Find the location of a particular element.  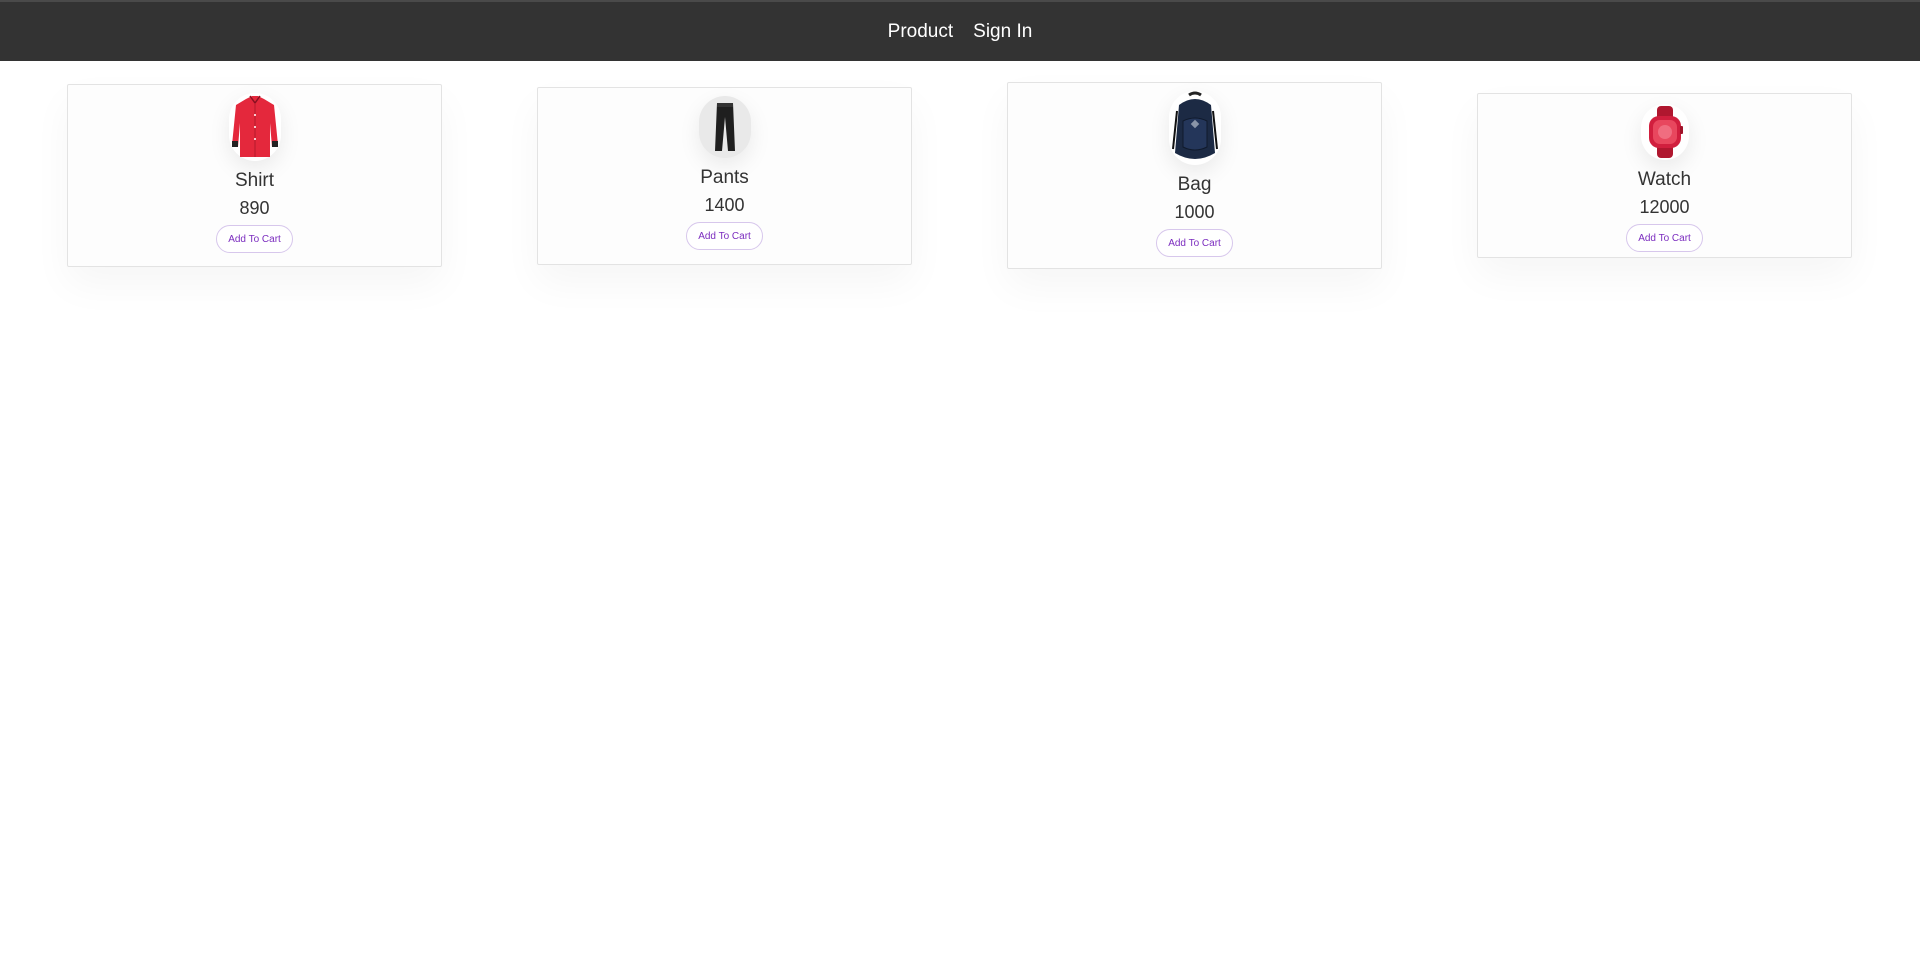

shirt-icon is located at coordinates (254, 126).